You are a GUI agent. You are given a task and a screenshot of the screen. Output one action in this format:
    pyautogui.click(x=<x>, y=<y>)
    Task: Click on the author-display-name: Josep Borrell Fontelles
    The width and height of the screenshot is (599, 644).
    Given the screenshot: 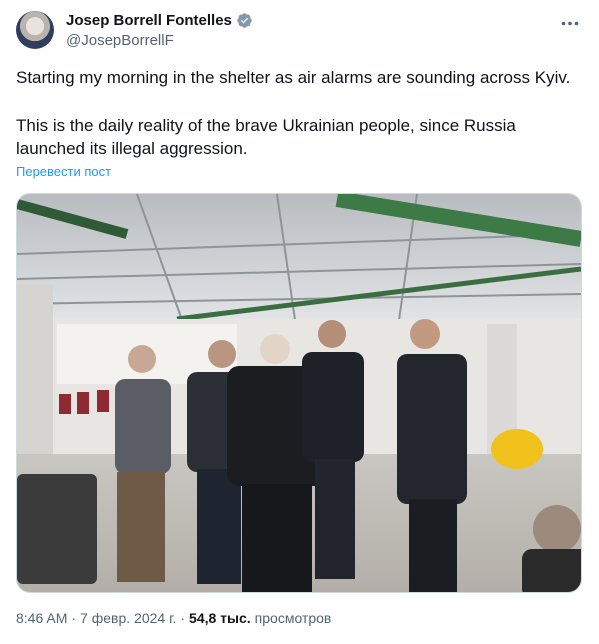 What is the action you would take?
    pyautogui.click(x=149, y=20)
    